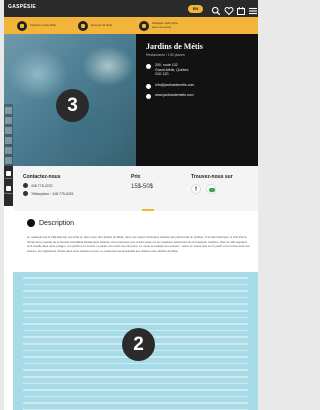 This screenshot has width=320, height=410. I want to click on side-rail: Contact Partager, so click(8, 186).